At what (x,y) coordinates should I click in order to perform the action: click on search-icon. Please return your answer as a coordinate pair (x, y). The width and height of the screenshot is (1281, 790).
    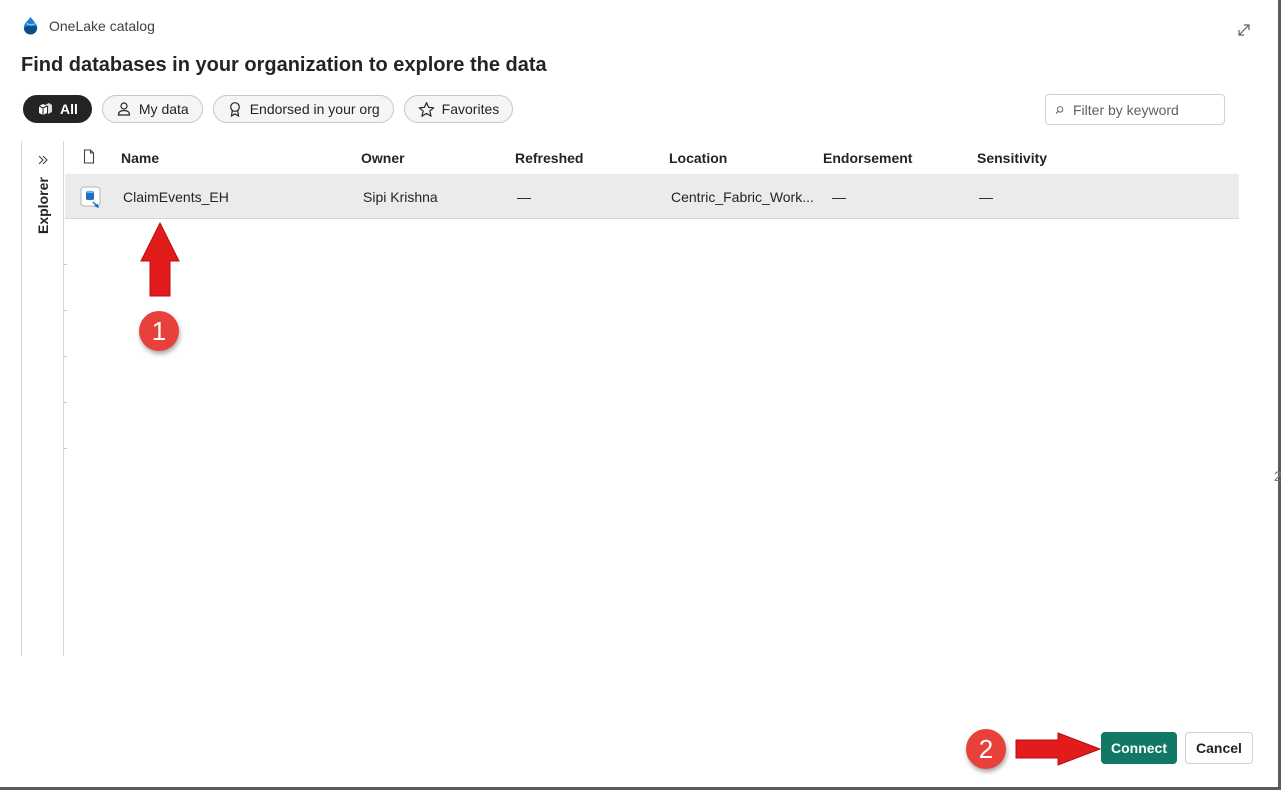
    Looking at the image, I should click on (1059, 109).